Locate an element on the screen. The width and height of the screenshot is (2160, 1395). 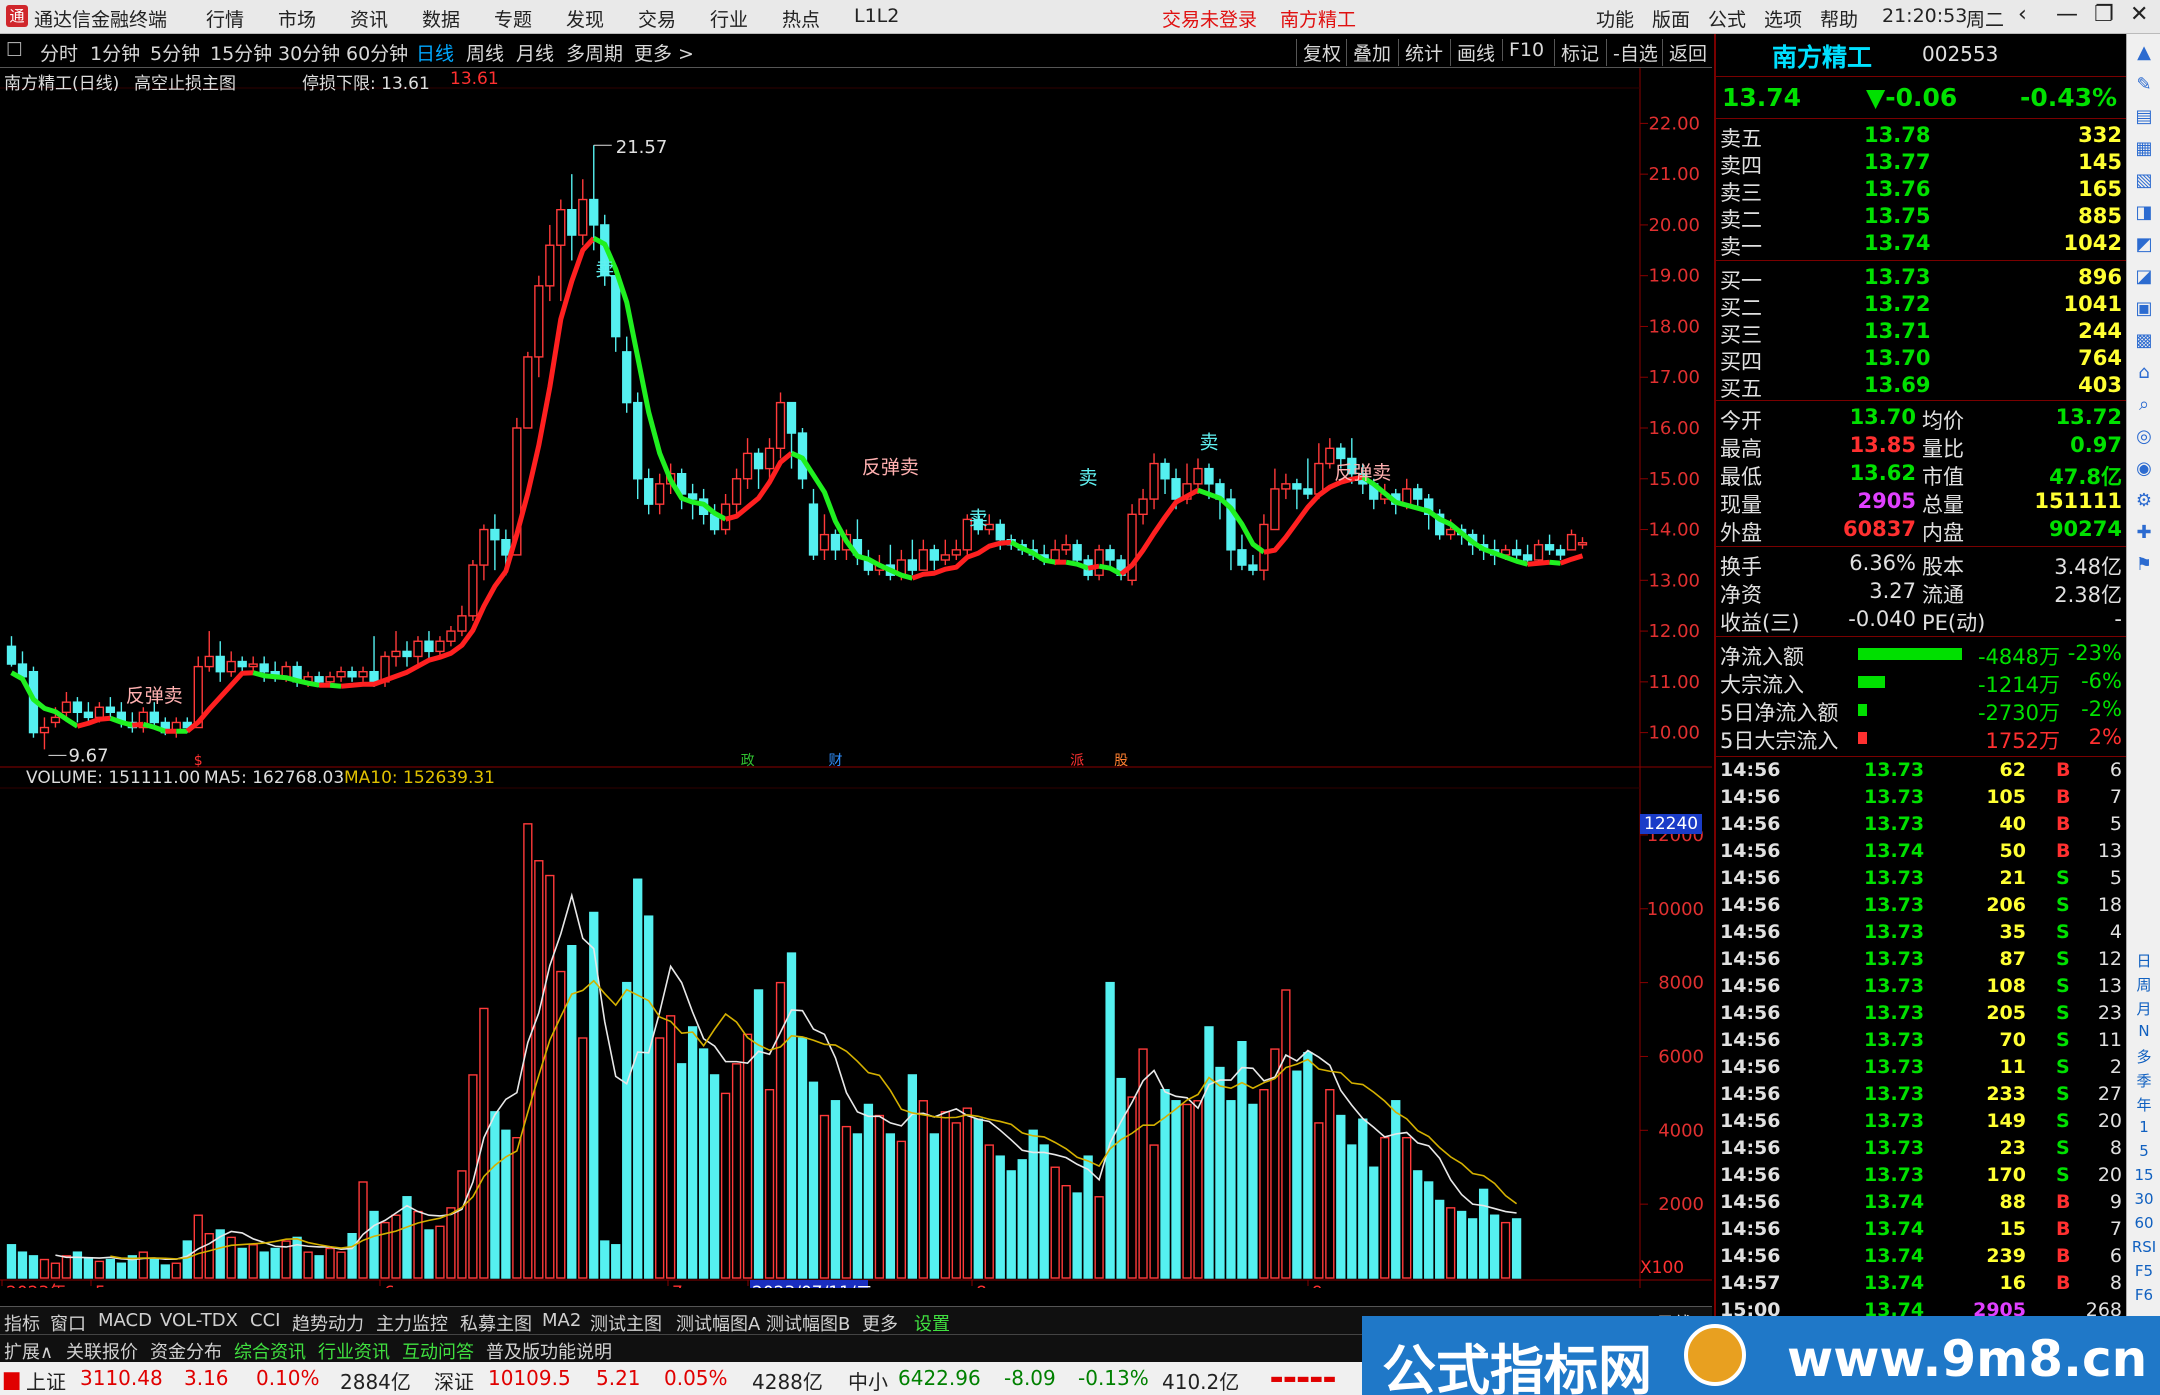
sidebar-60min: 60 is located at coordinates (2144, 1223).